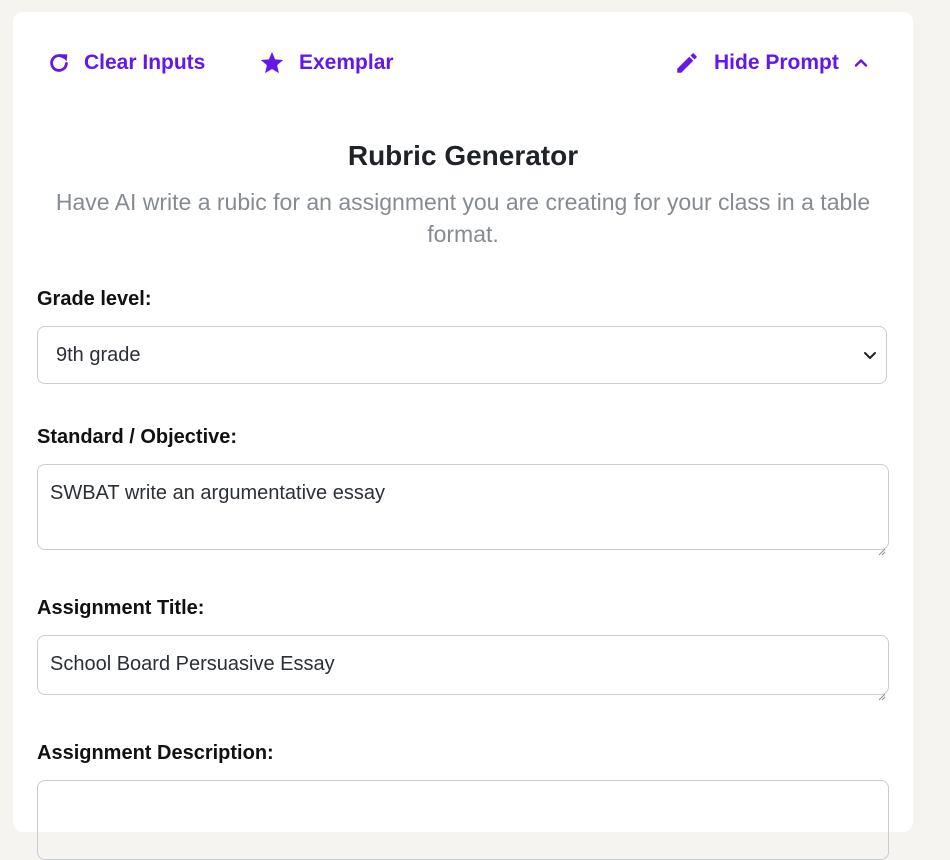 The image size is (950, 860). I want to click on assignment-title-field: School Board Persuasive Essay, so click(463, 668).